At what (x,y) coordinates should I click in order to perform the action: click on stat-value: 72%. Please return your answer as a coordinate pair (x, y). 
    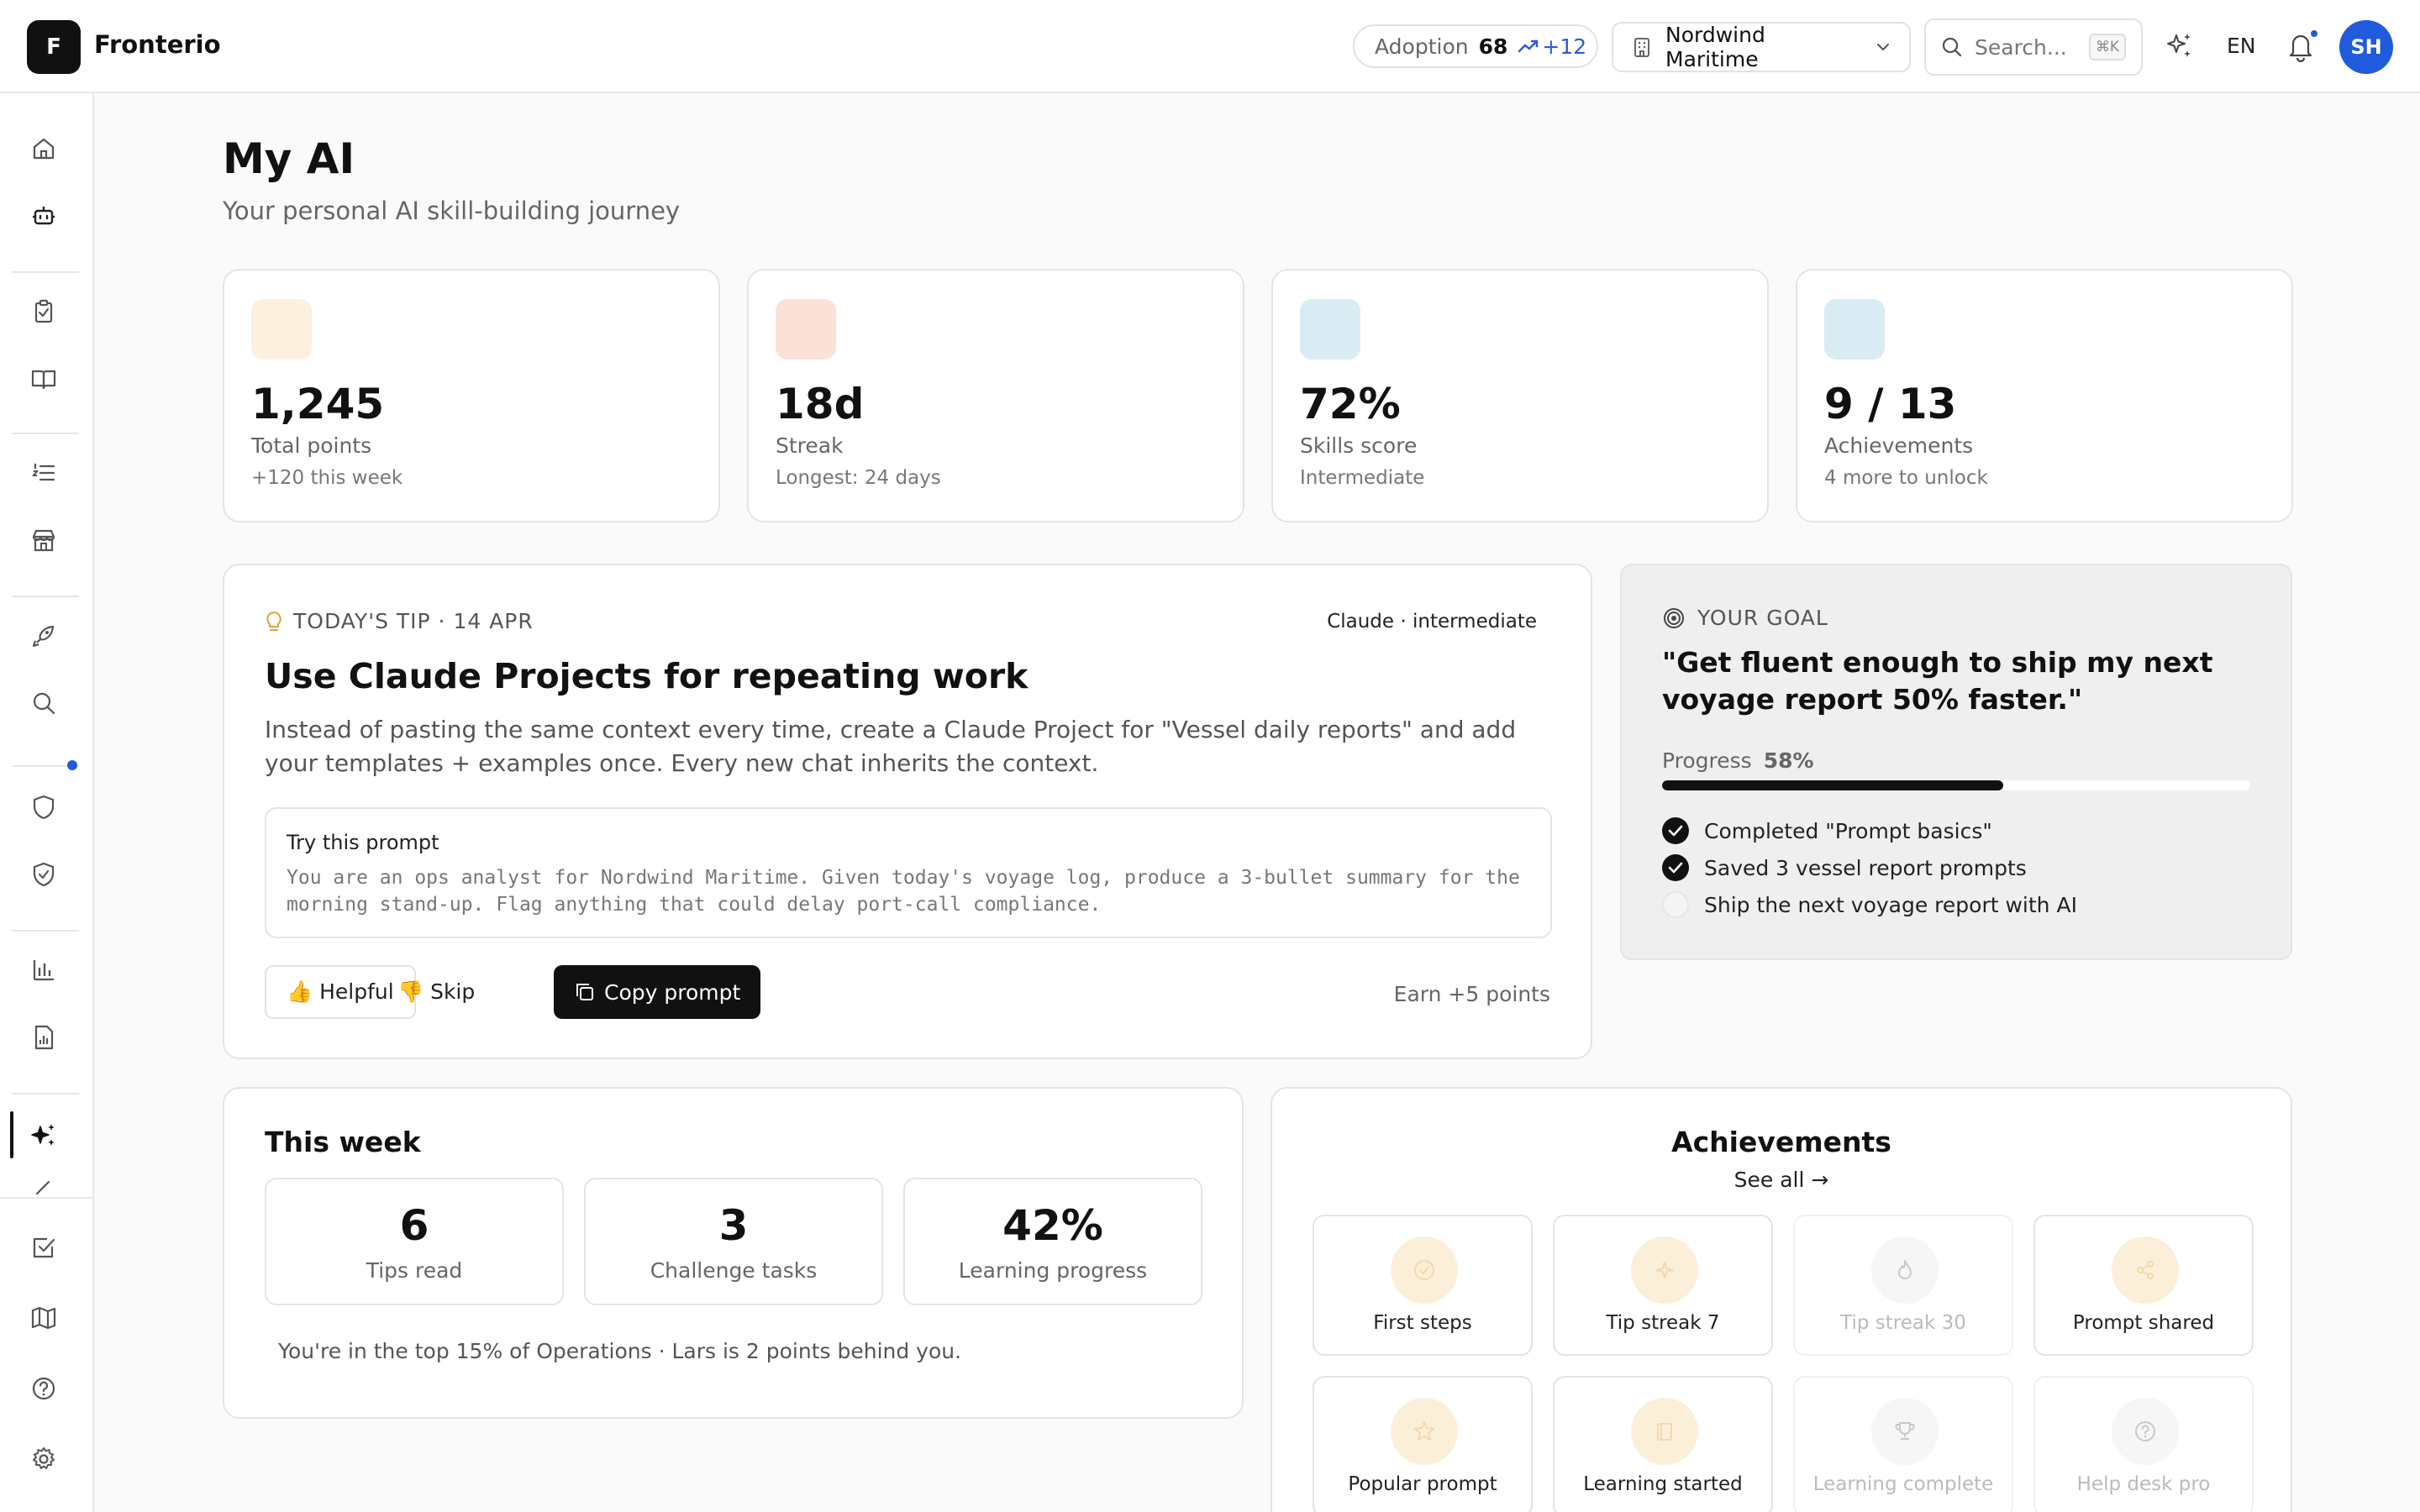
    Looking at the image, I should click on (1350, 404).